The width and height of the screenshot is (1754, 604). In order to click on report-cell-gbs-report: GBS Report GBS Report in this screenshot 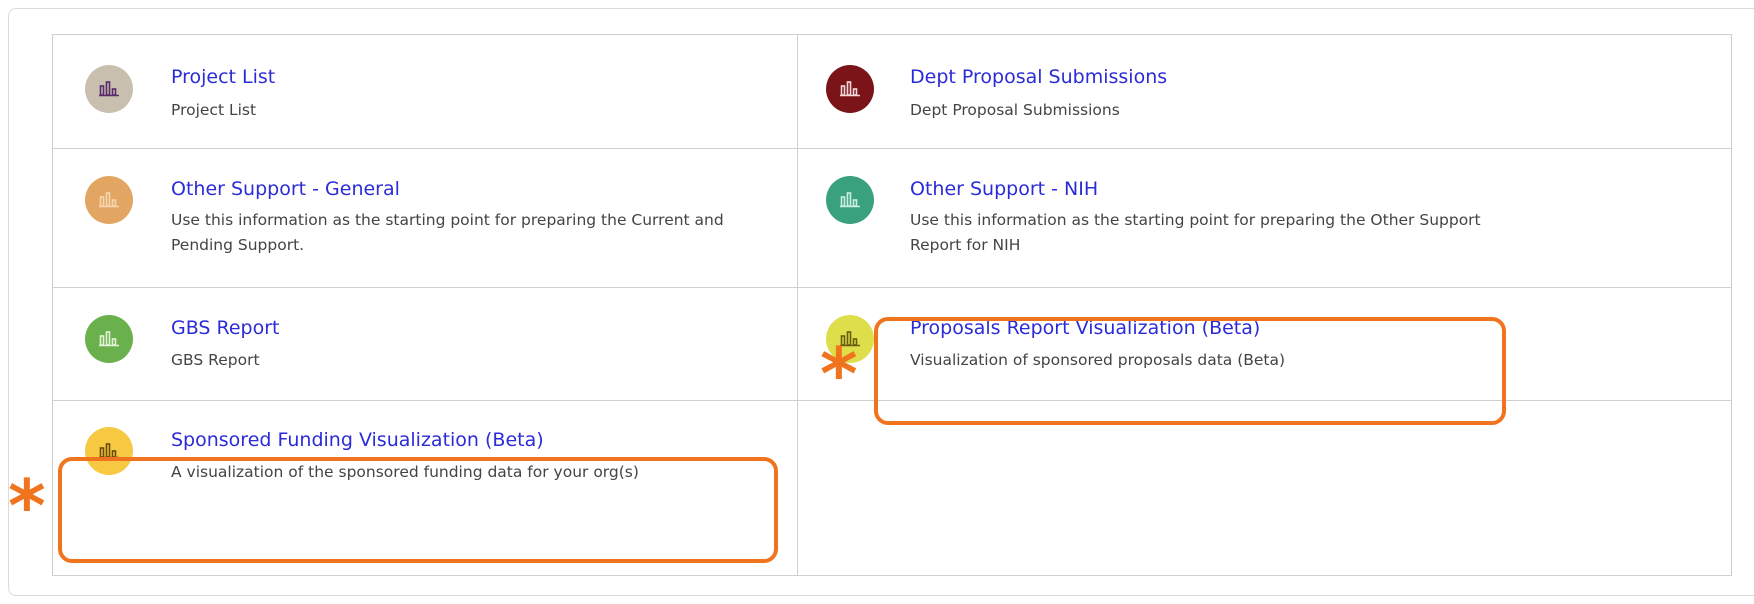, I will do `click(425, 344)`.